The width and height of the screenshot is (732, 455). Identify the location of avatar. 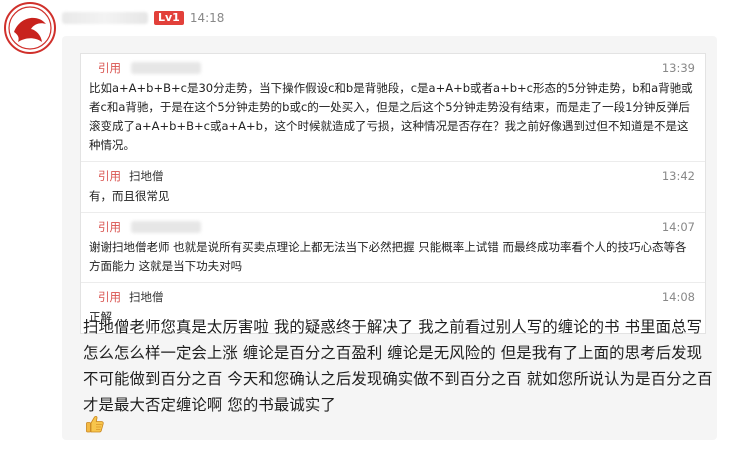
(30, 28).